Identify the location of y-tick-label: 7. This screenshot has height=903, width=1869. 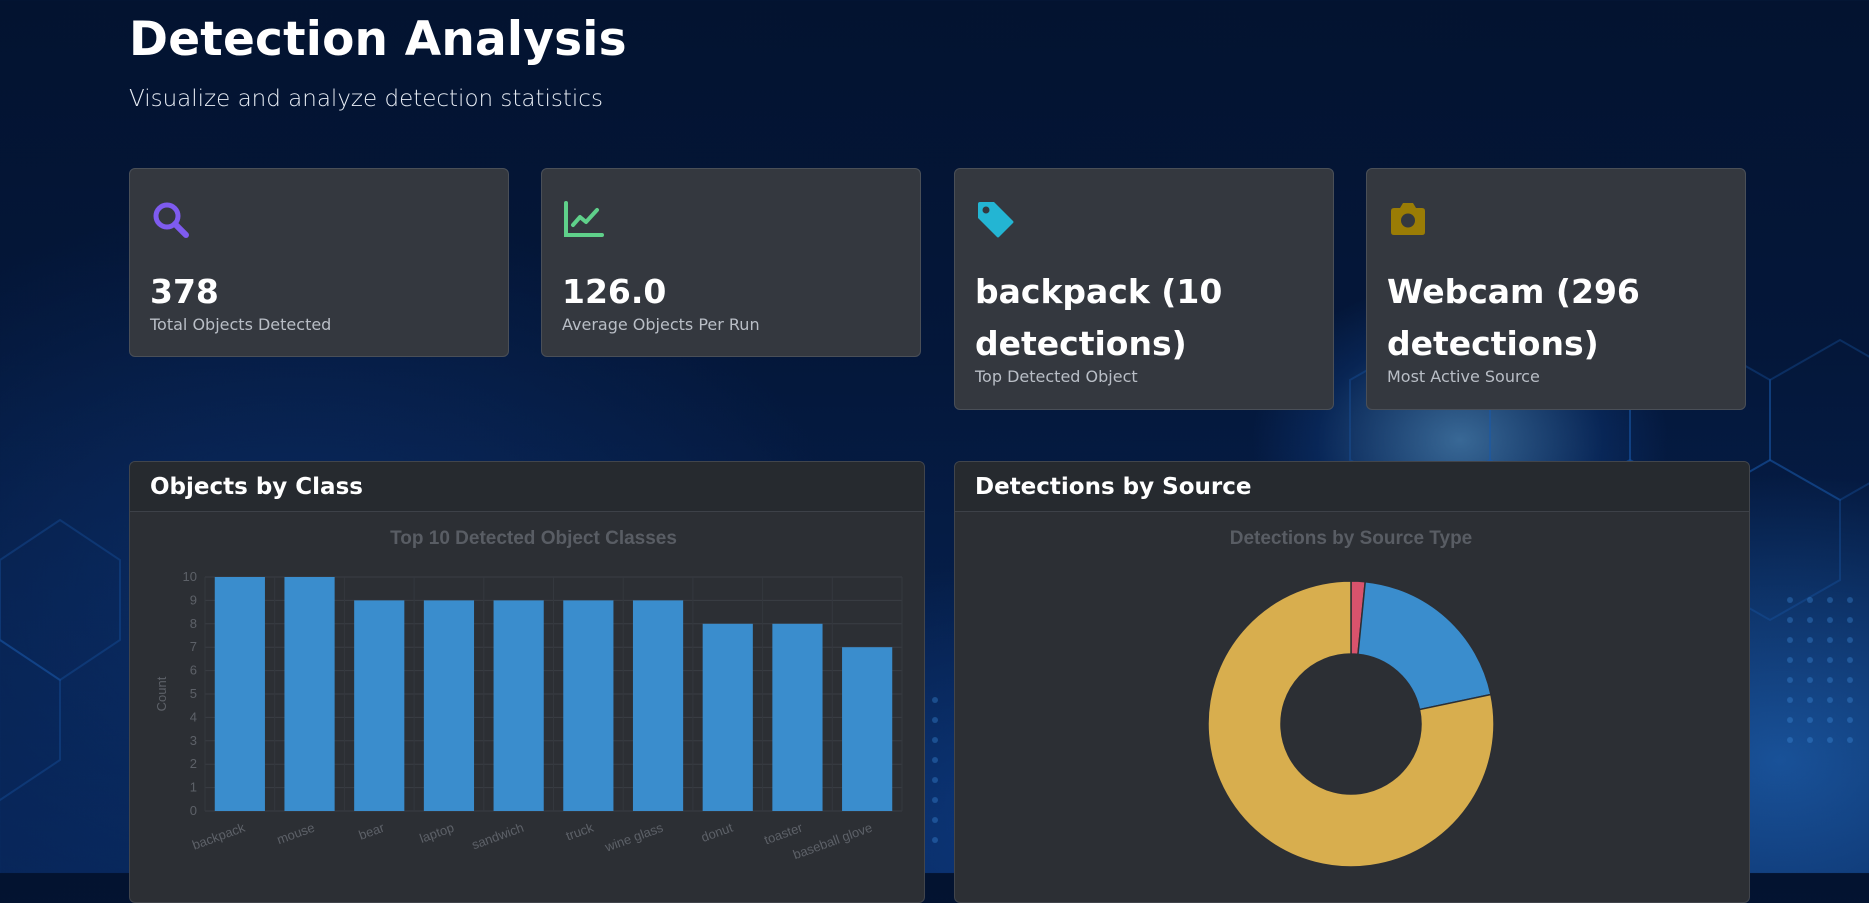
(193, 646).